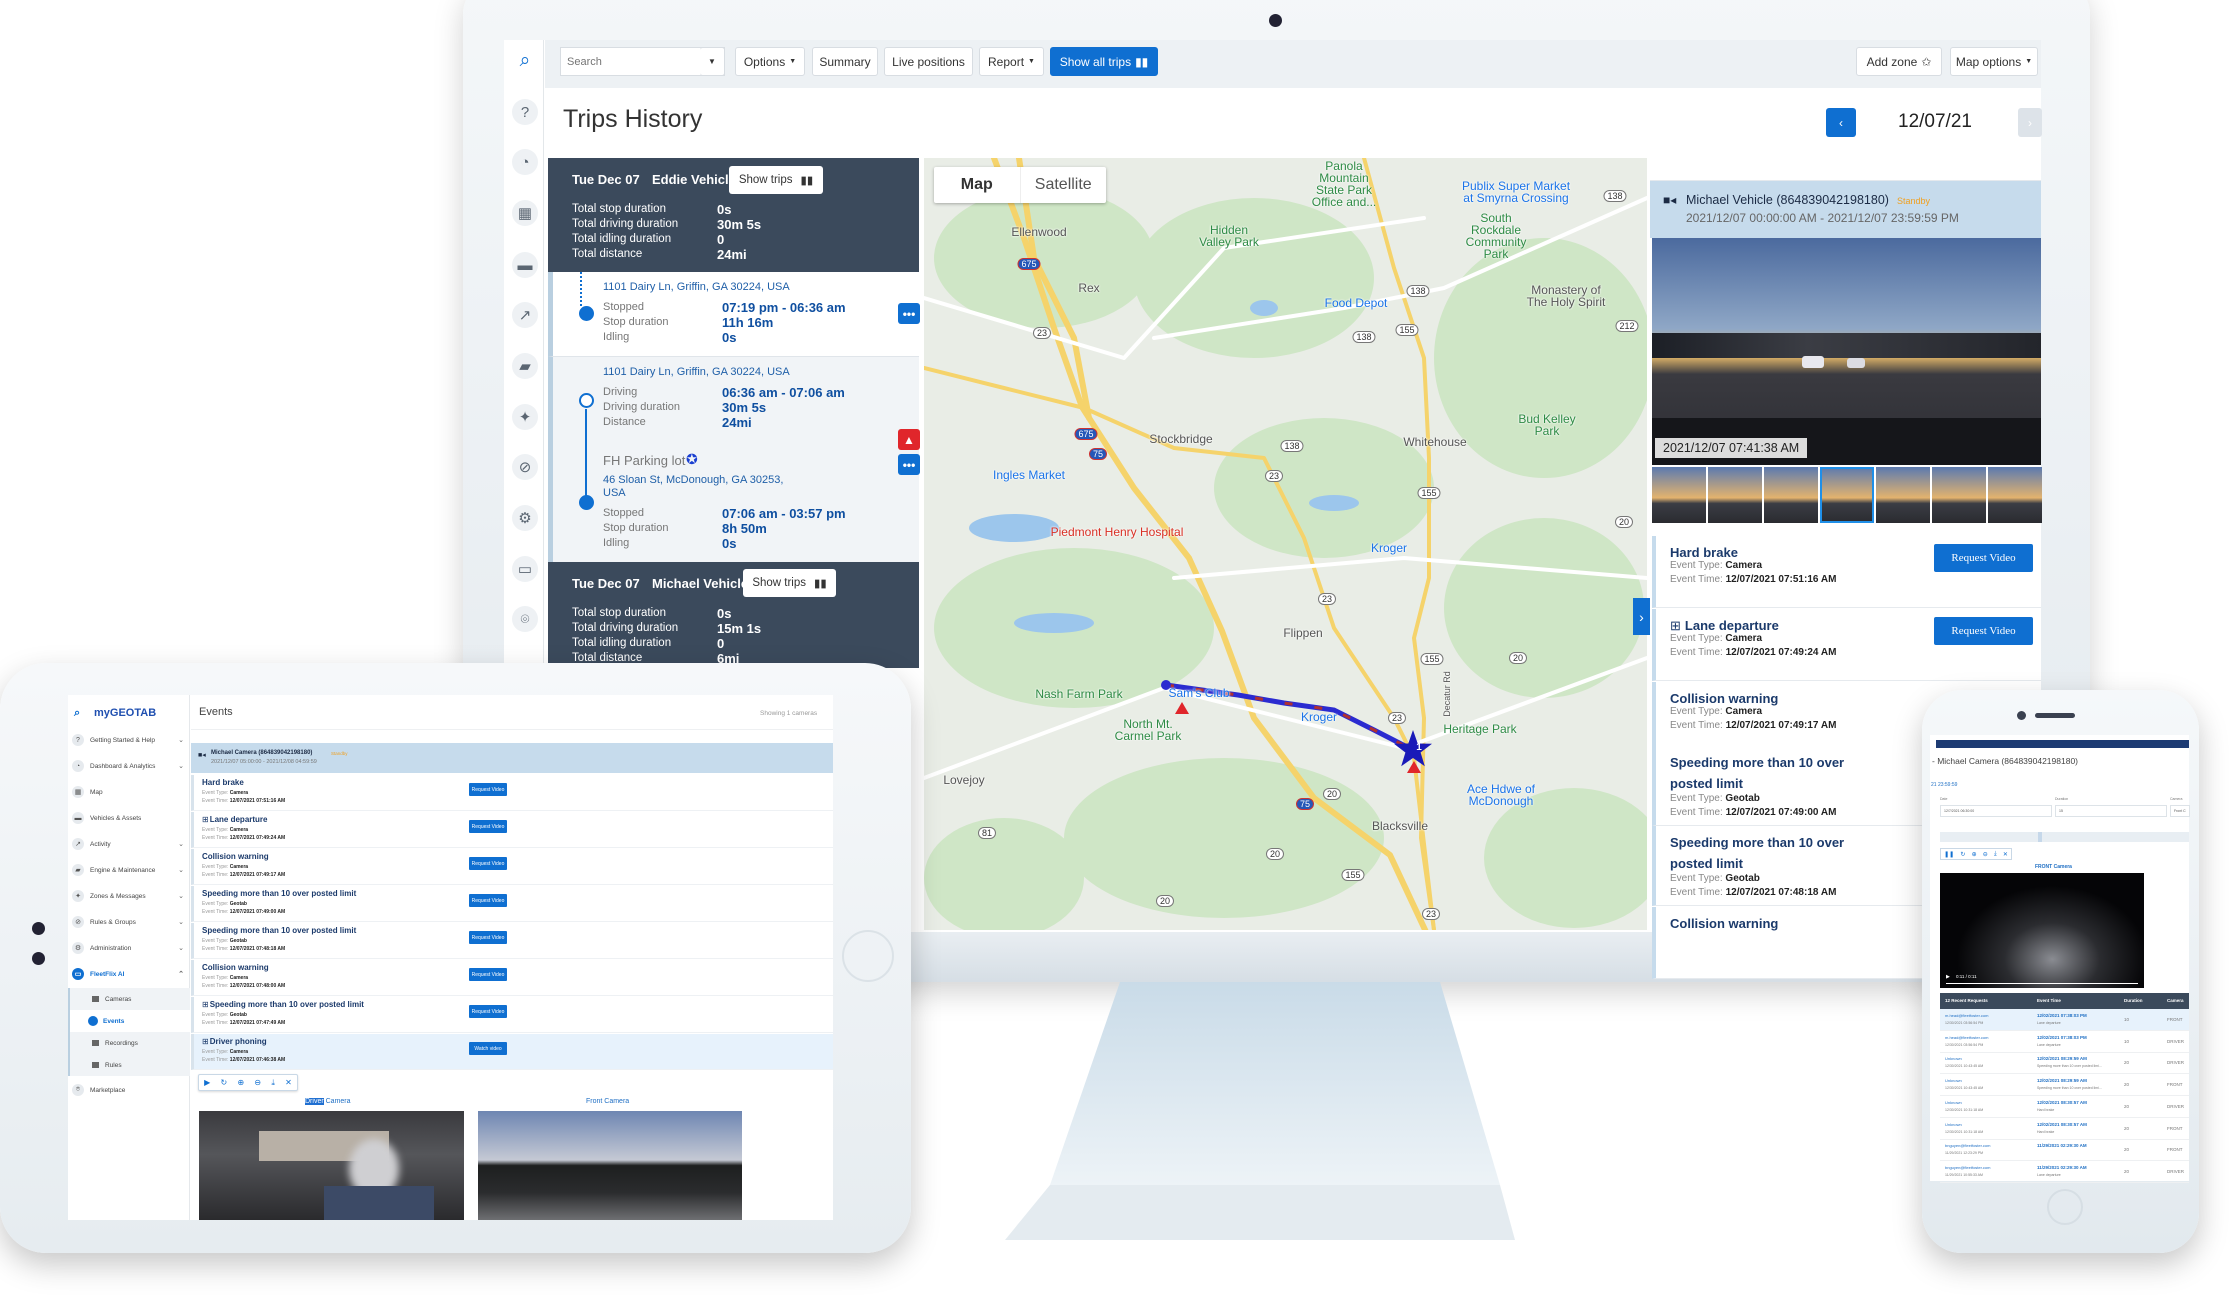 The image size is (2232, 1295). What do you see at coordinates (2064, 837) in the screenshot?
I see `timeline-slider` at bounding box center [2064, 837].